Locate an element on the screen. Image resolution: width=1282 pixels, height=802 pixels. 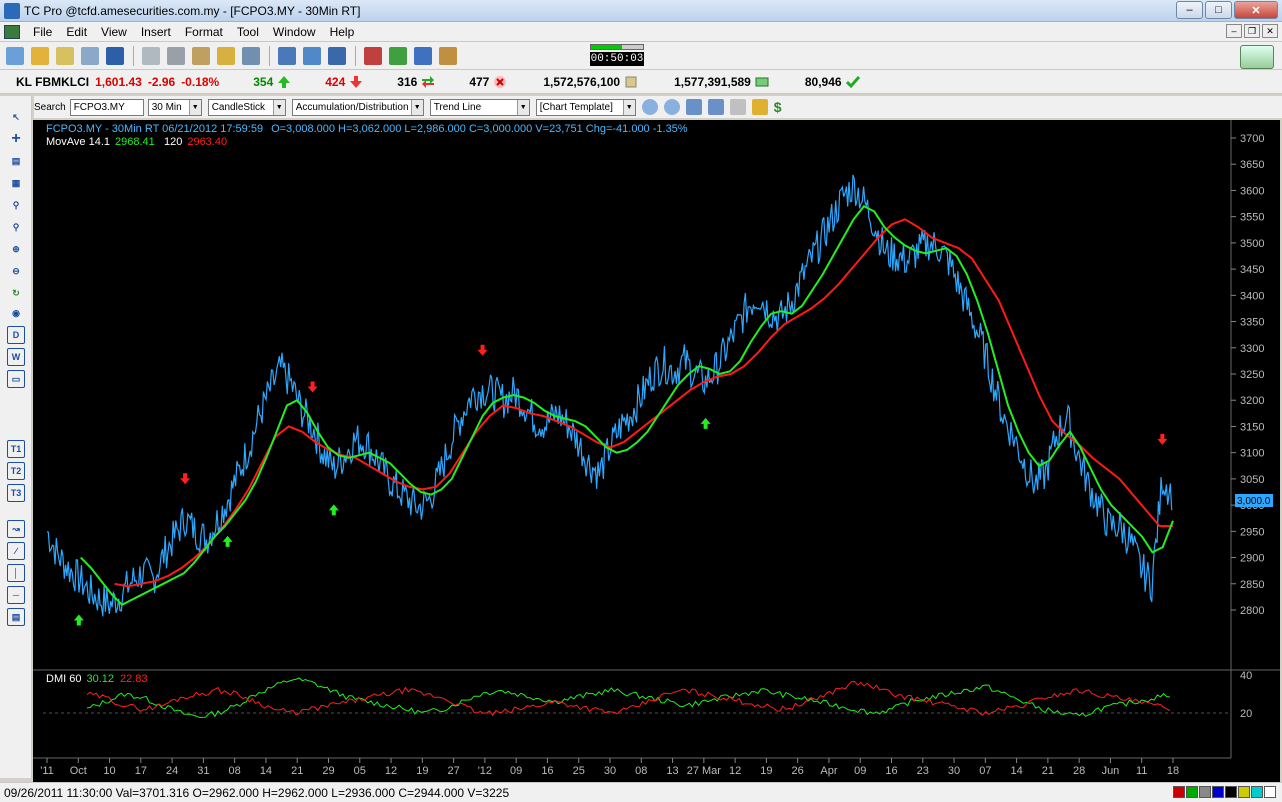
mdi-minimize-button: – is located at coordinates (1234, 31).